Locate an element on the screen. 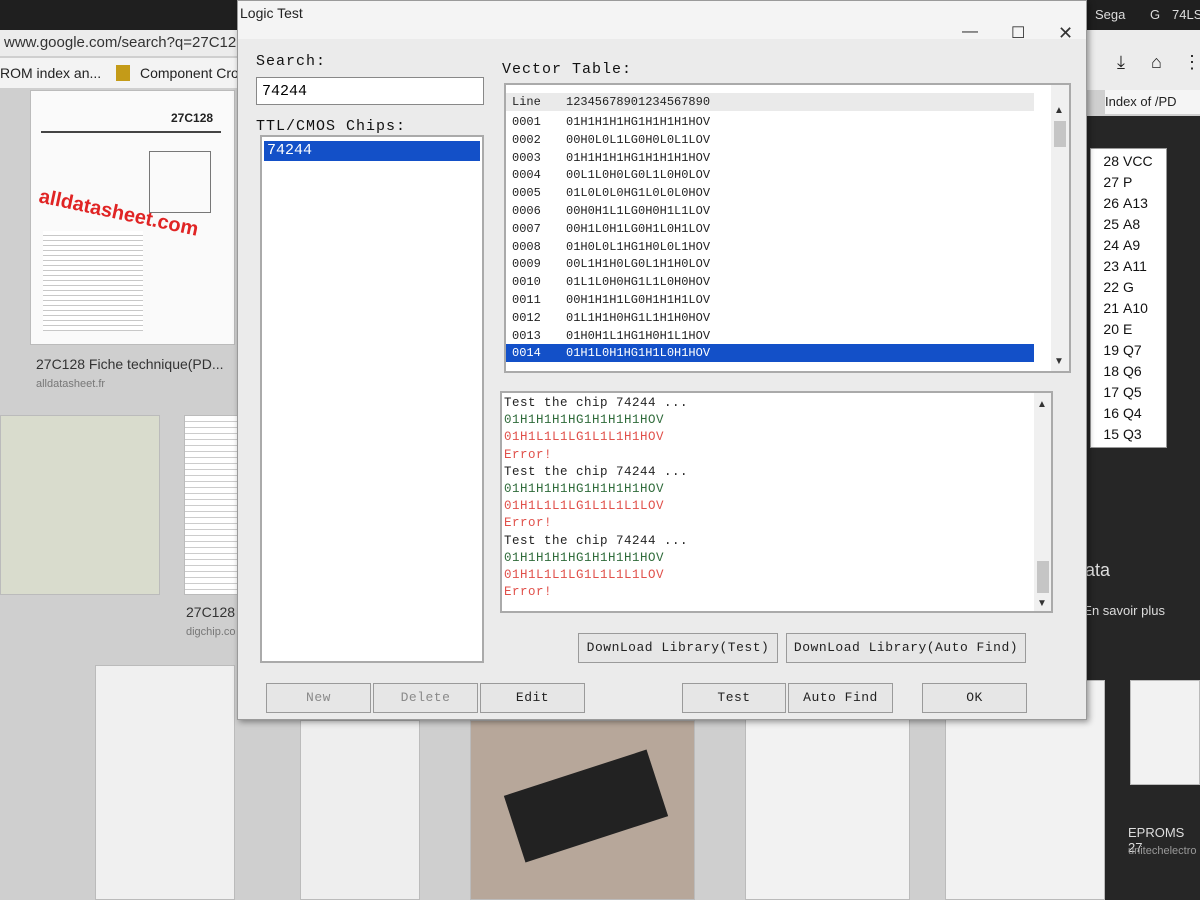 This screenshot has height=900, width=1200. search-input is located at coordinates (370, 91).